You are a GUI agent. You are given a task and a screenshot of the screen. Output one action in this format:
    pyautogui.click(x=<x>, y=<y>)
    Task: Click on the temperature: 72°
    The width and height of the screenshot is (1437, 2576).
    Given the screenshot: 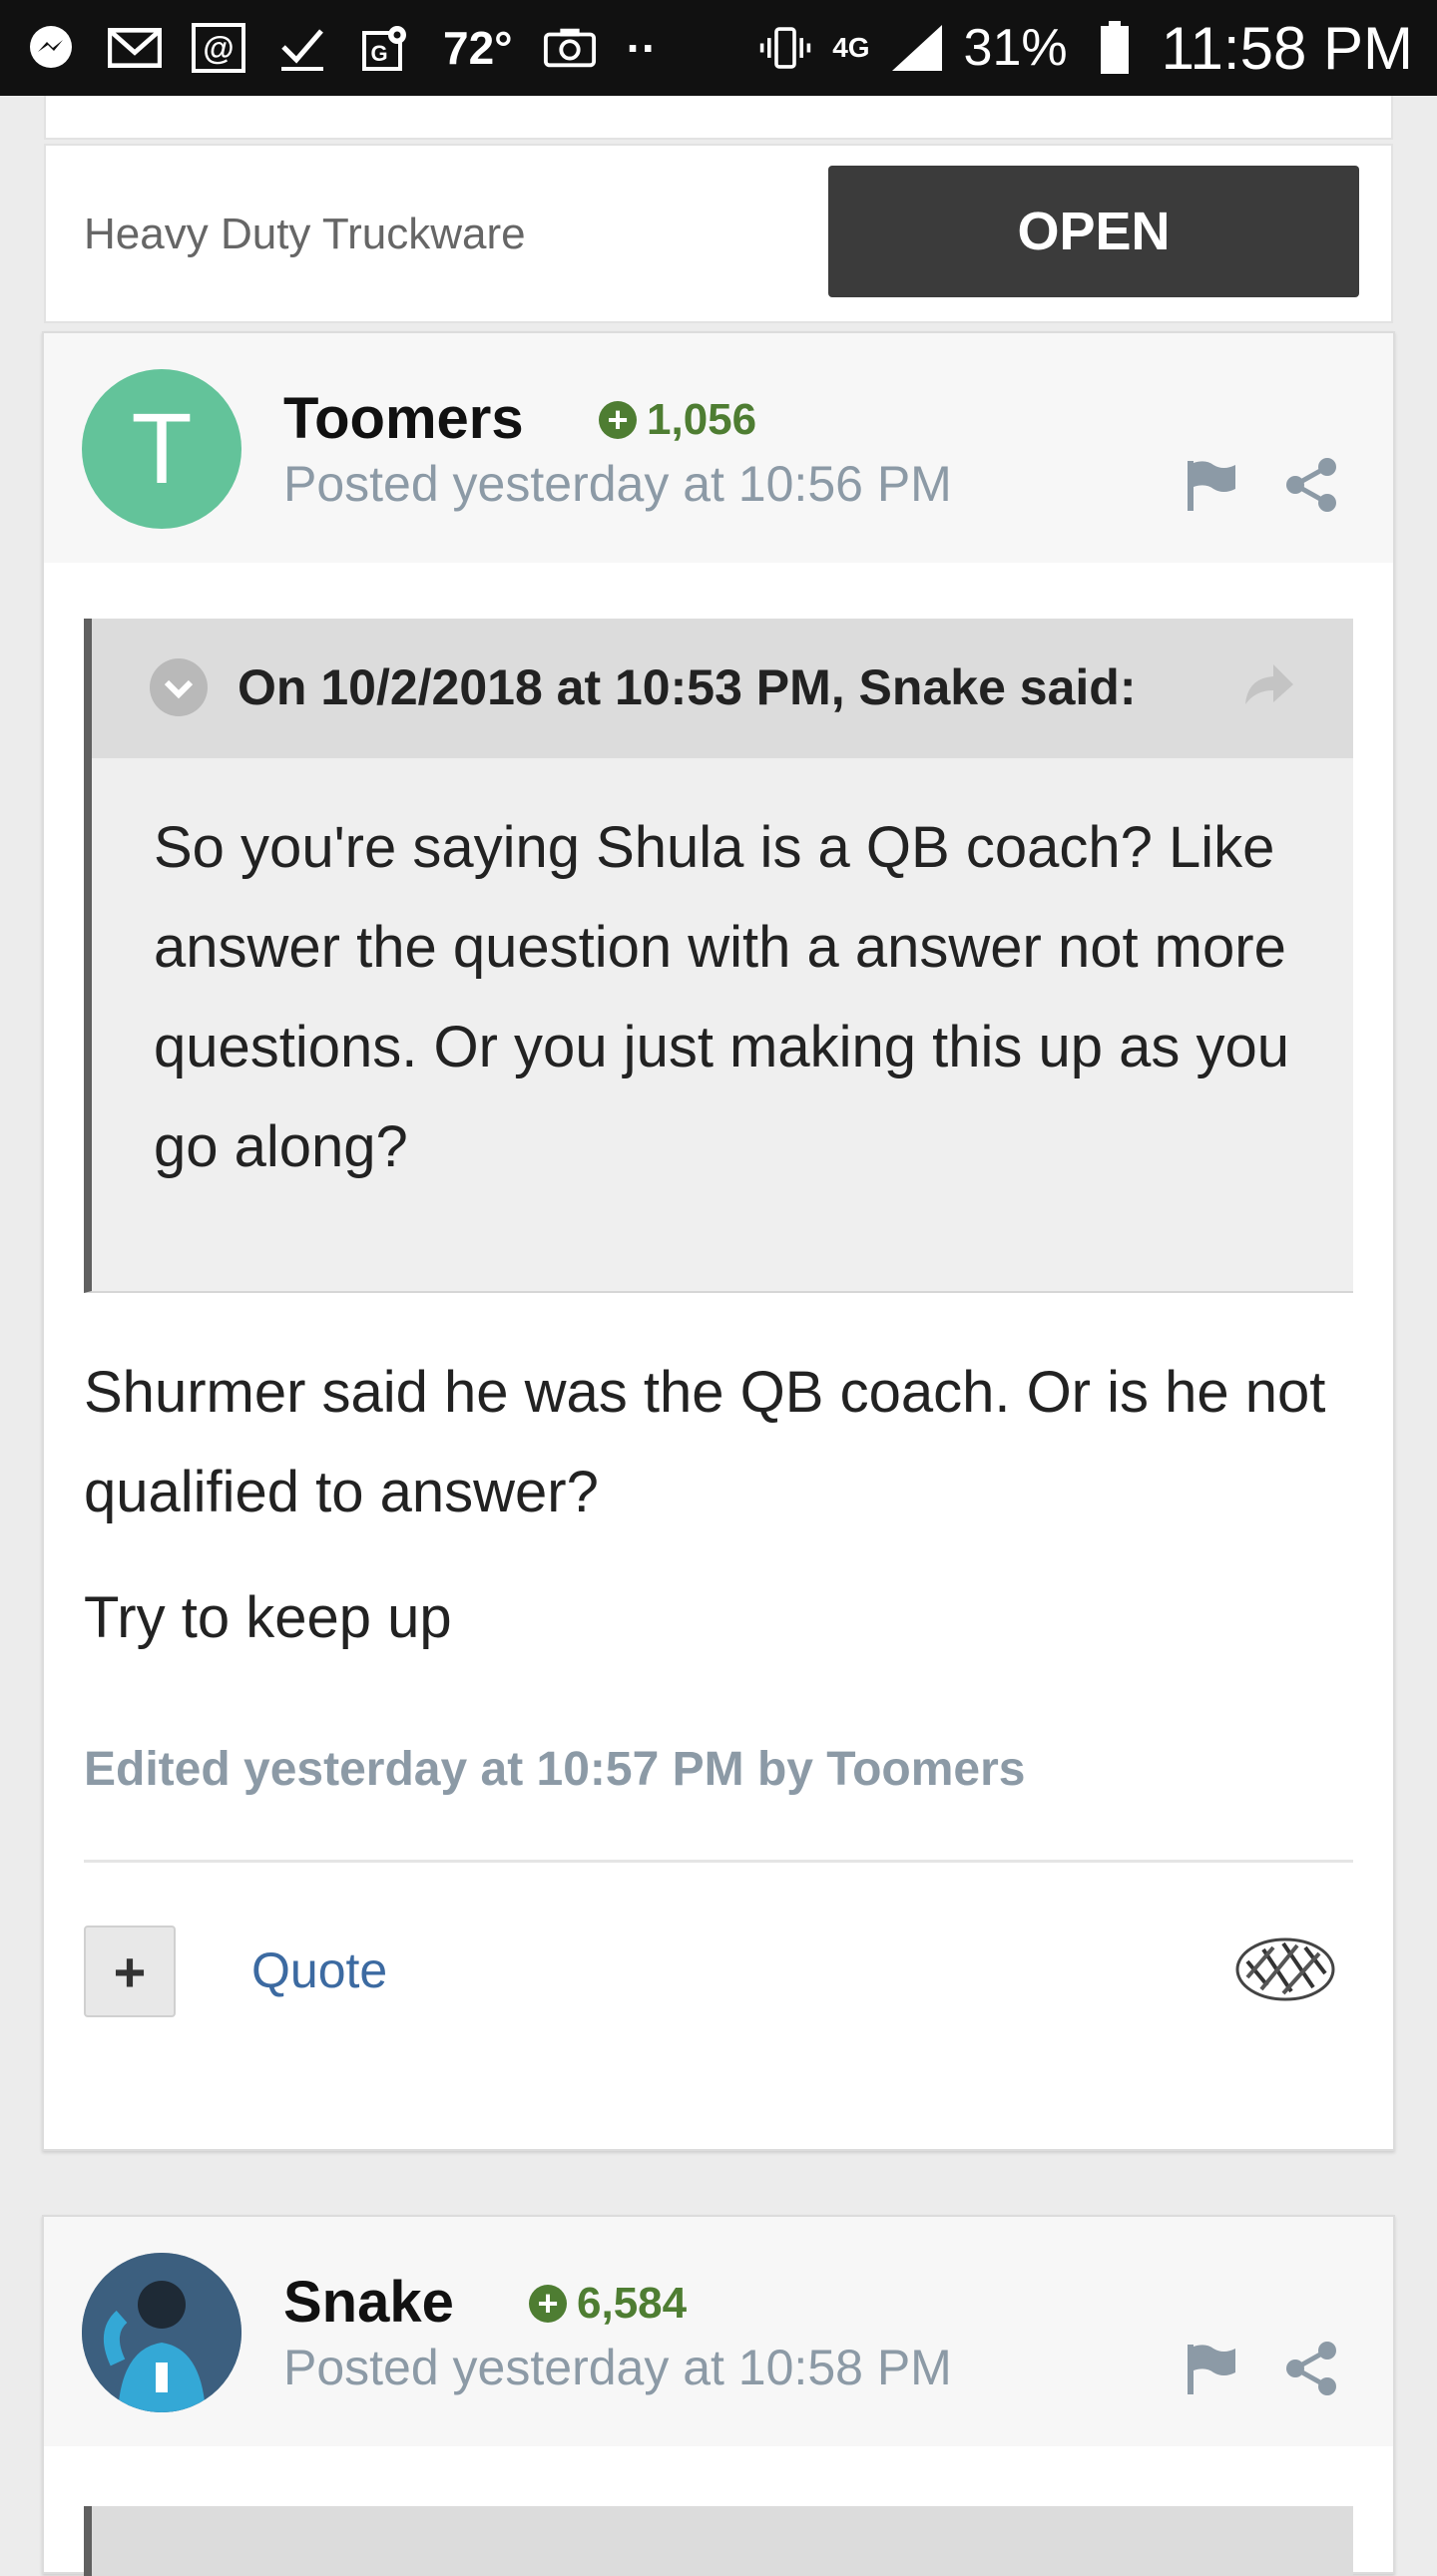 What is the action you would take?
    pyautogui.click(x=478, y=48)
    